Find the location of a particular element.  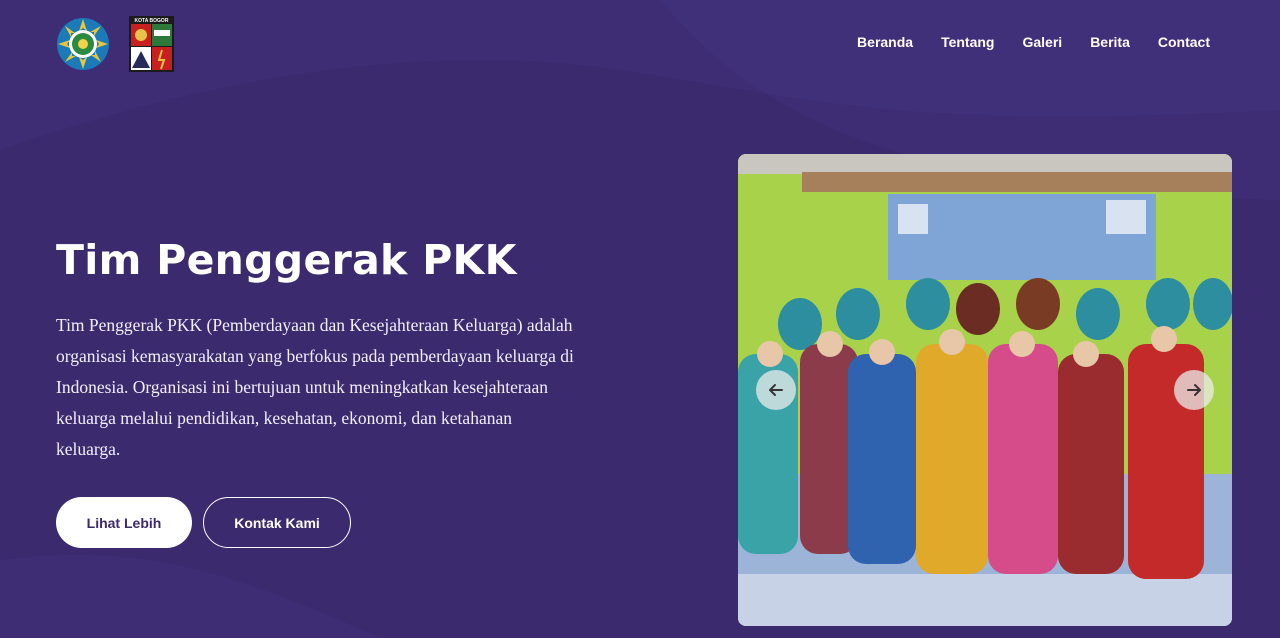

hero-title: Tim Penggerak PKK is located at coordinates (286, 260).